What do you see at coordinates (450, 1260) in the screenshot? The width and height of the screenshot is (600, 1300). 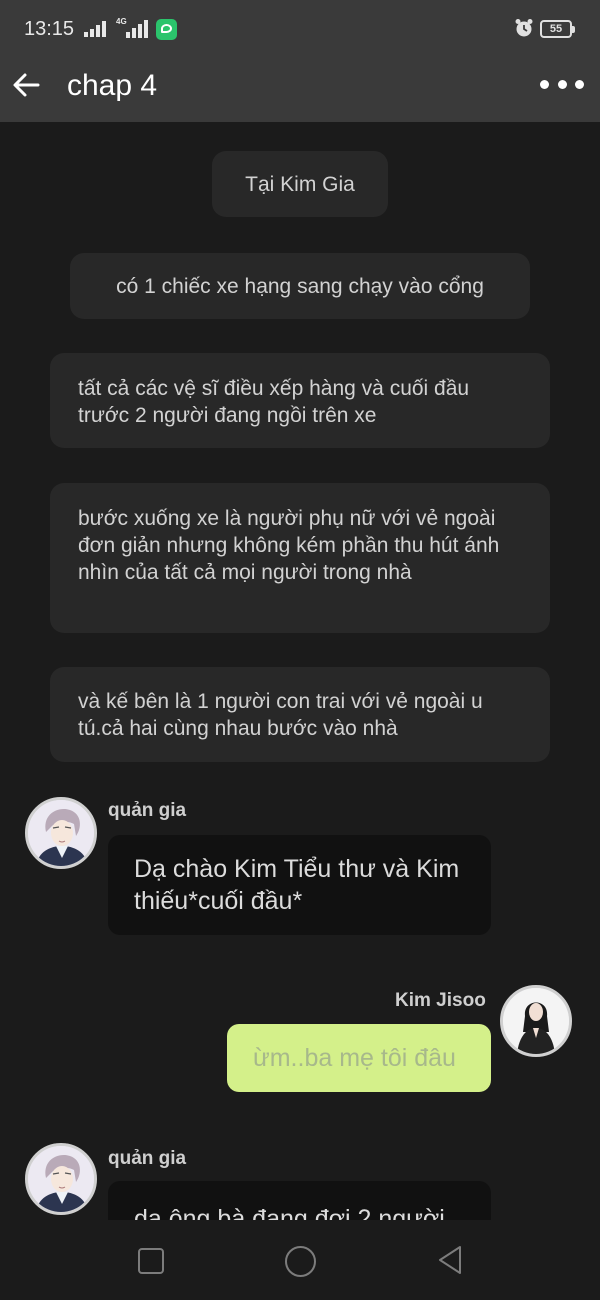 I see `nav-back-icon` at bounding box center [450, 1260].